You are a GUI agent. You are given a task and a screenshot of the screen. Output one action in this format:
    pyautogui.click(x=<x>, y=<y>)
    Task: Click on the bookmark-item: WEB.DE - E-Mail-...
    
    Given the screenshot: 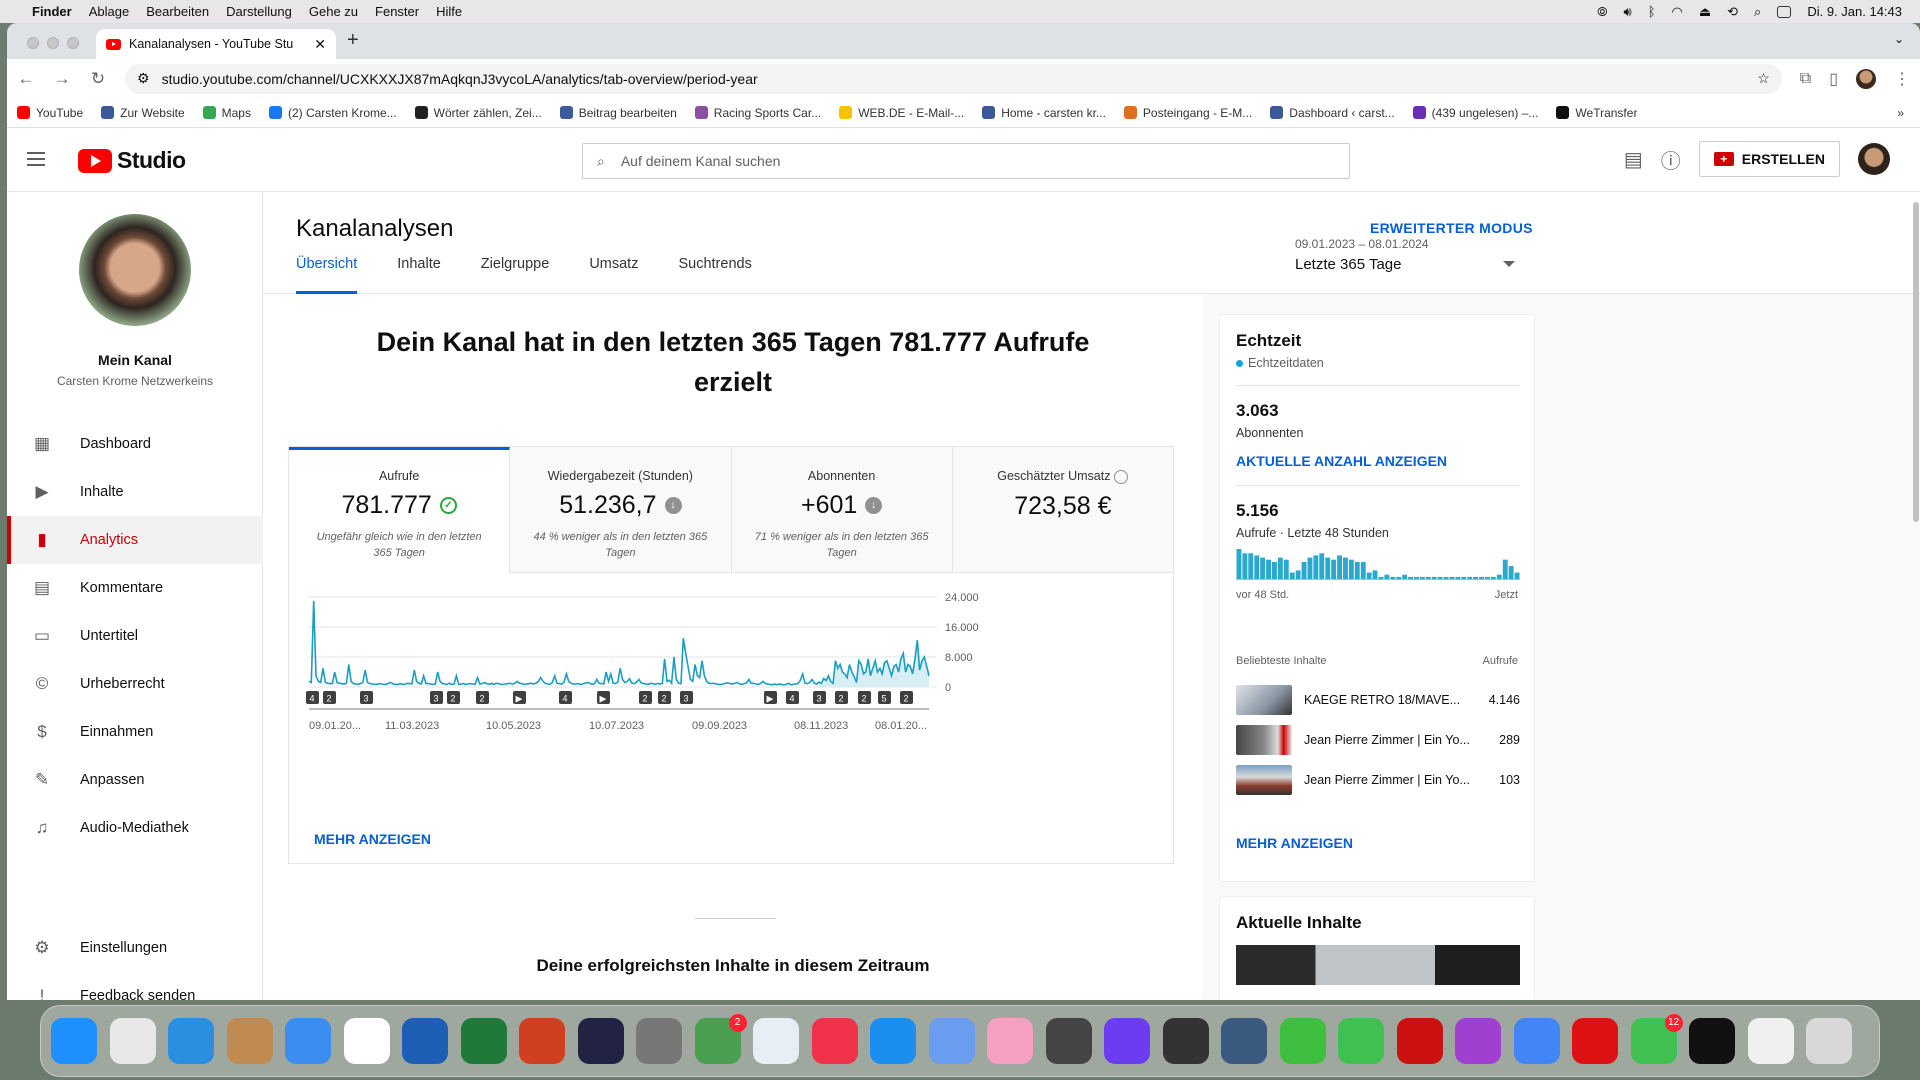 What is the action you would take?
    pyautogui.click(x=901, y=113)
    